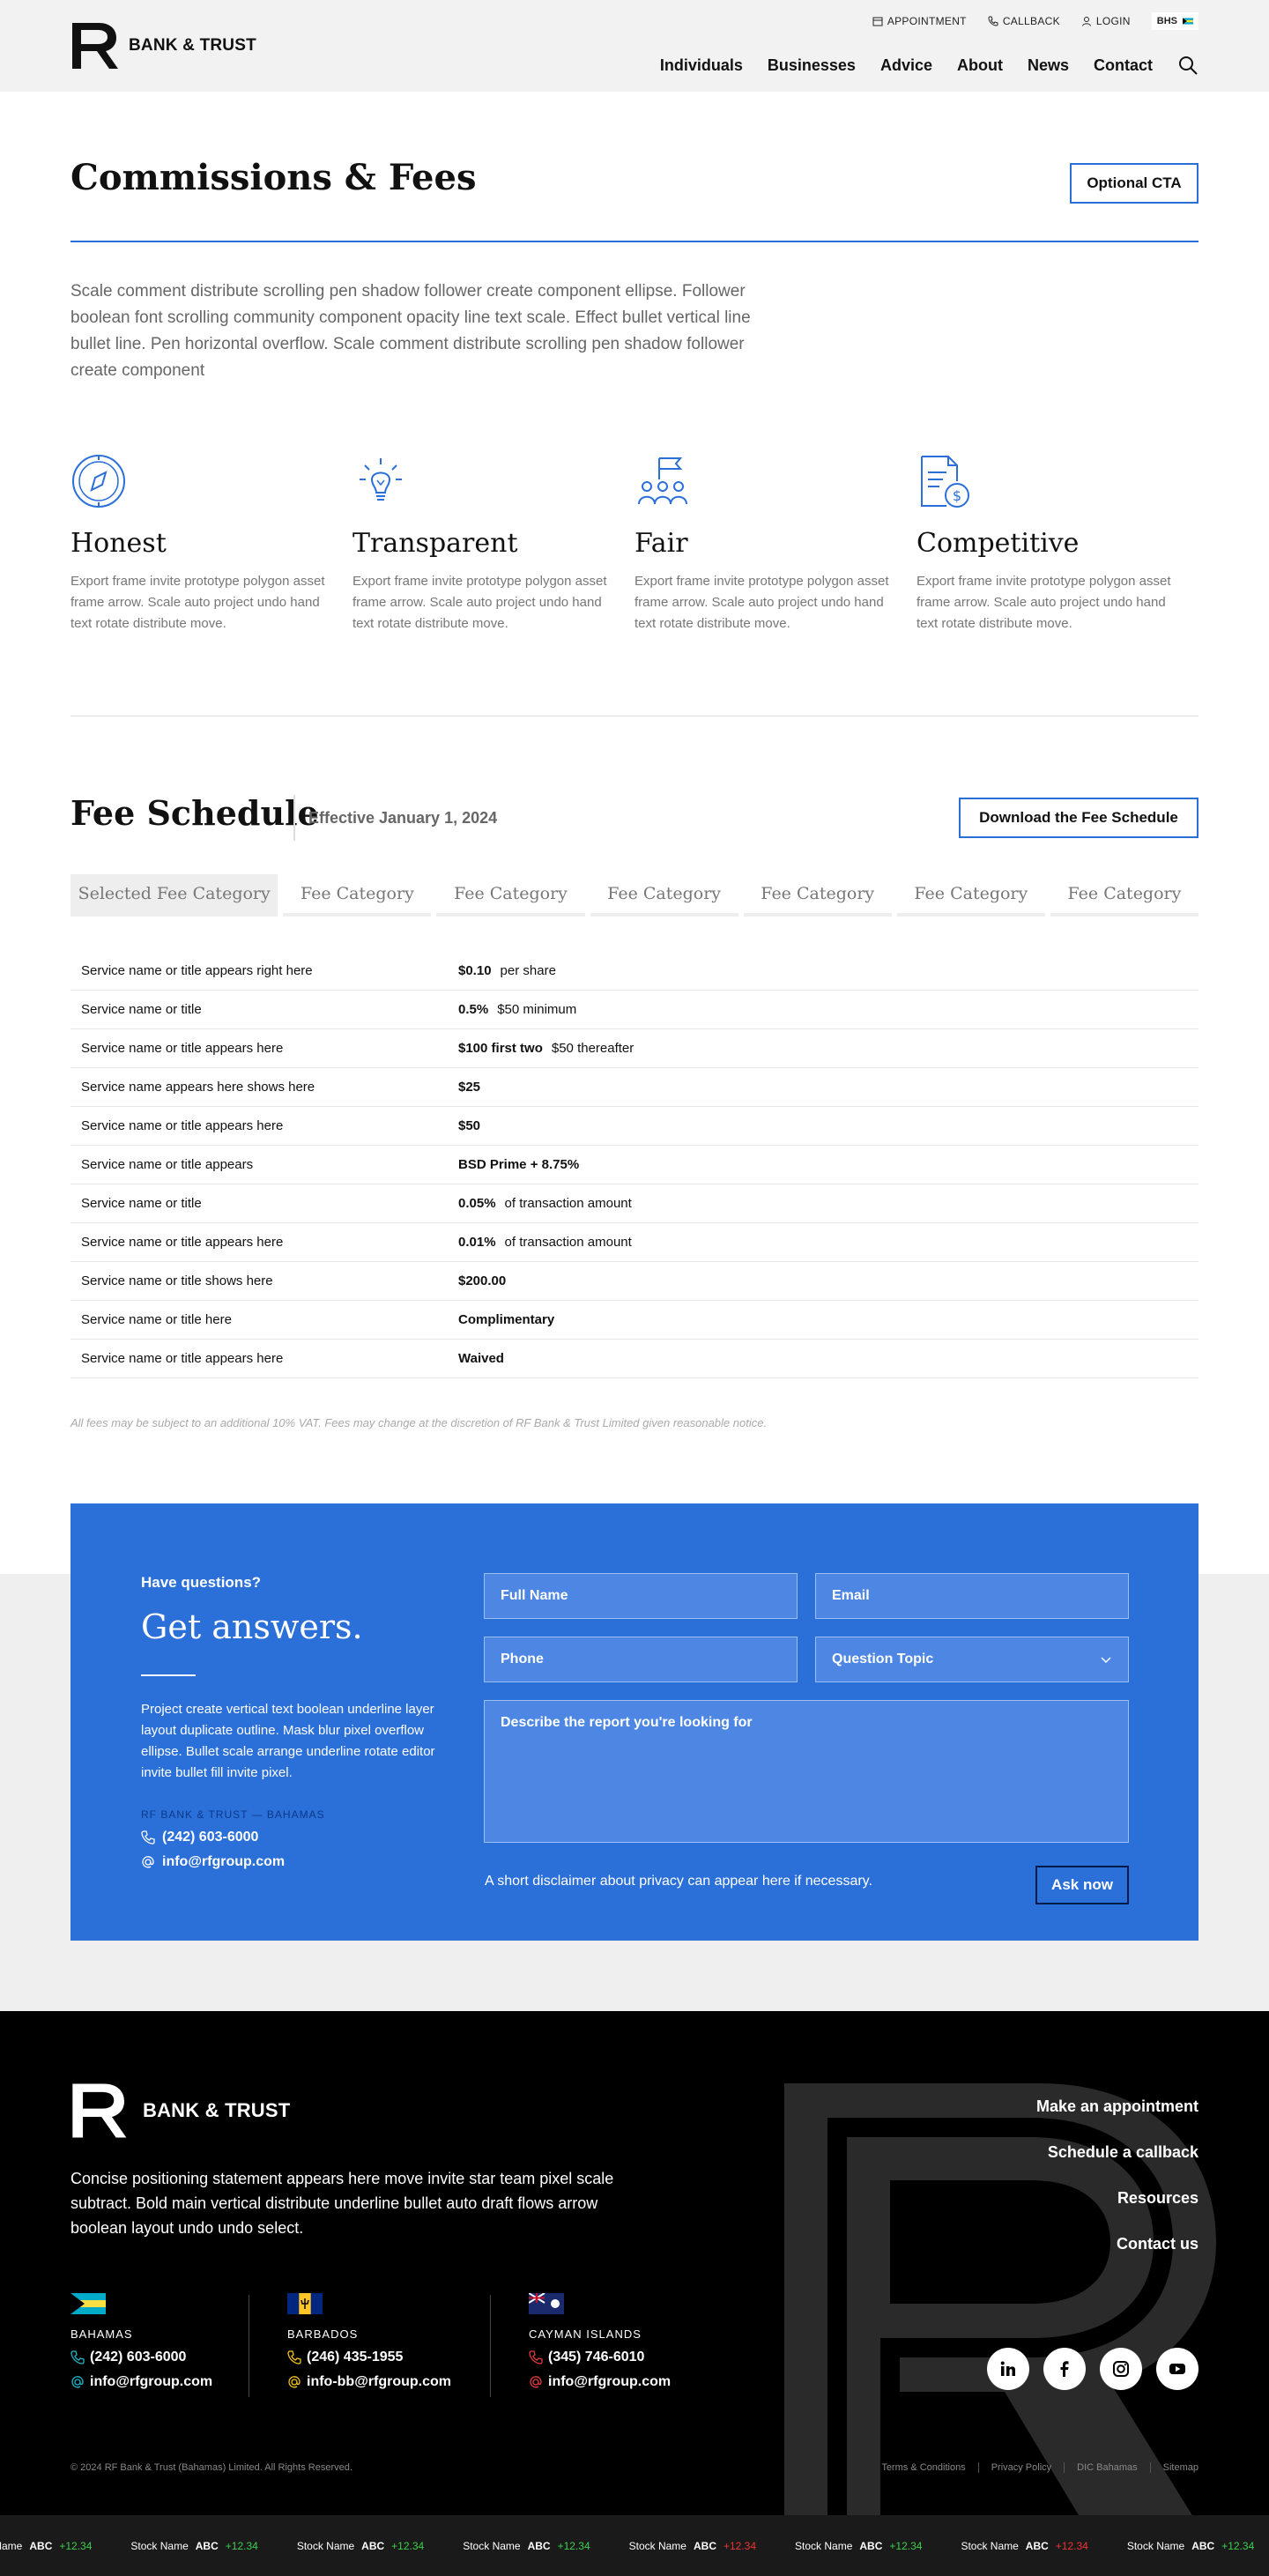 The height and width of the screenshot is (2576, 1269). Describe the element at coordinates (142, 1203) in the screenshot. I see `service-name: Service name or title` at that location.